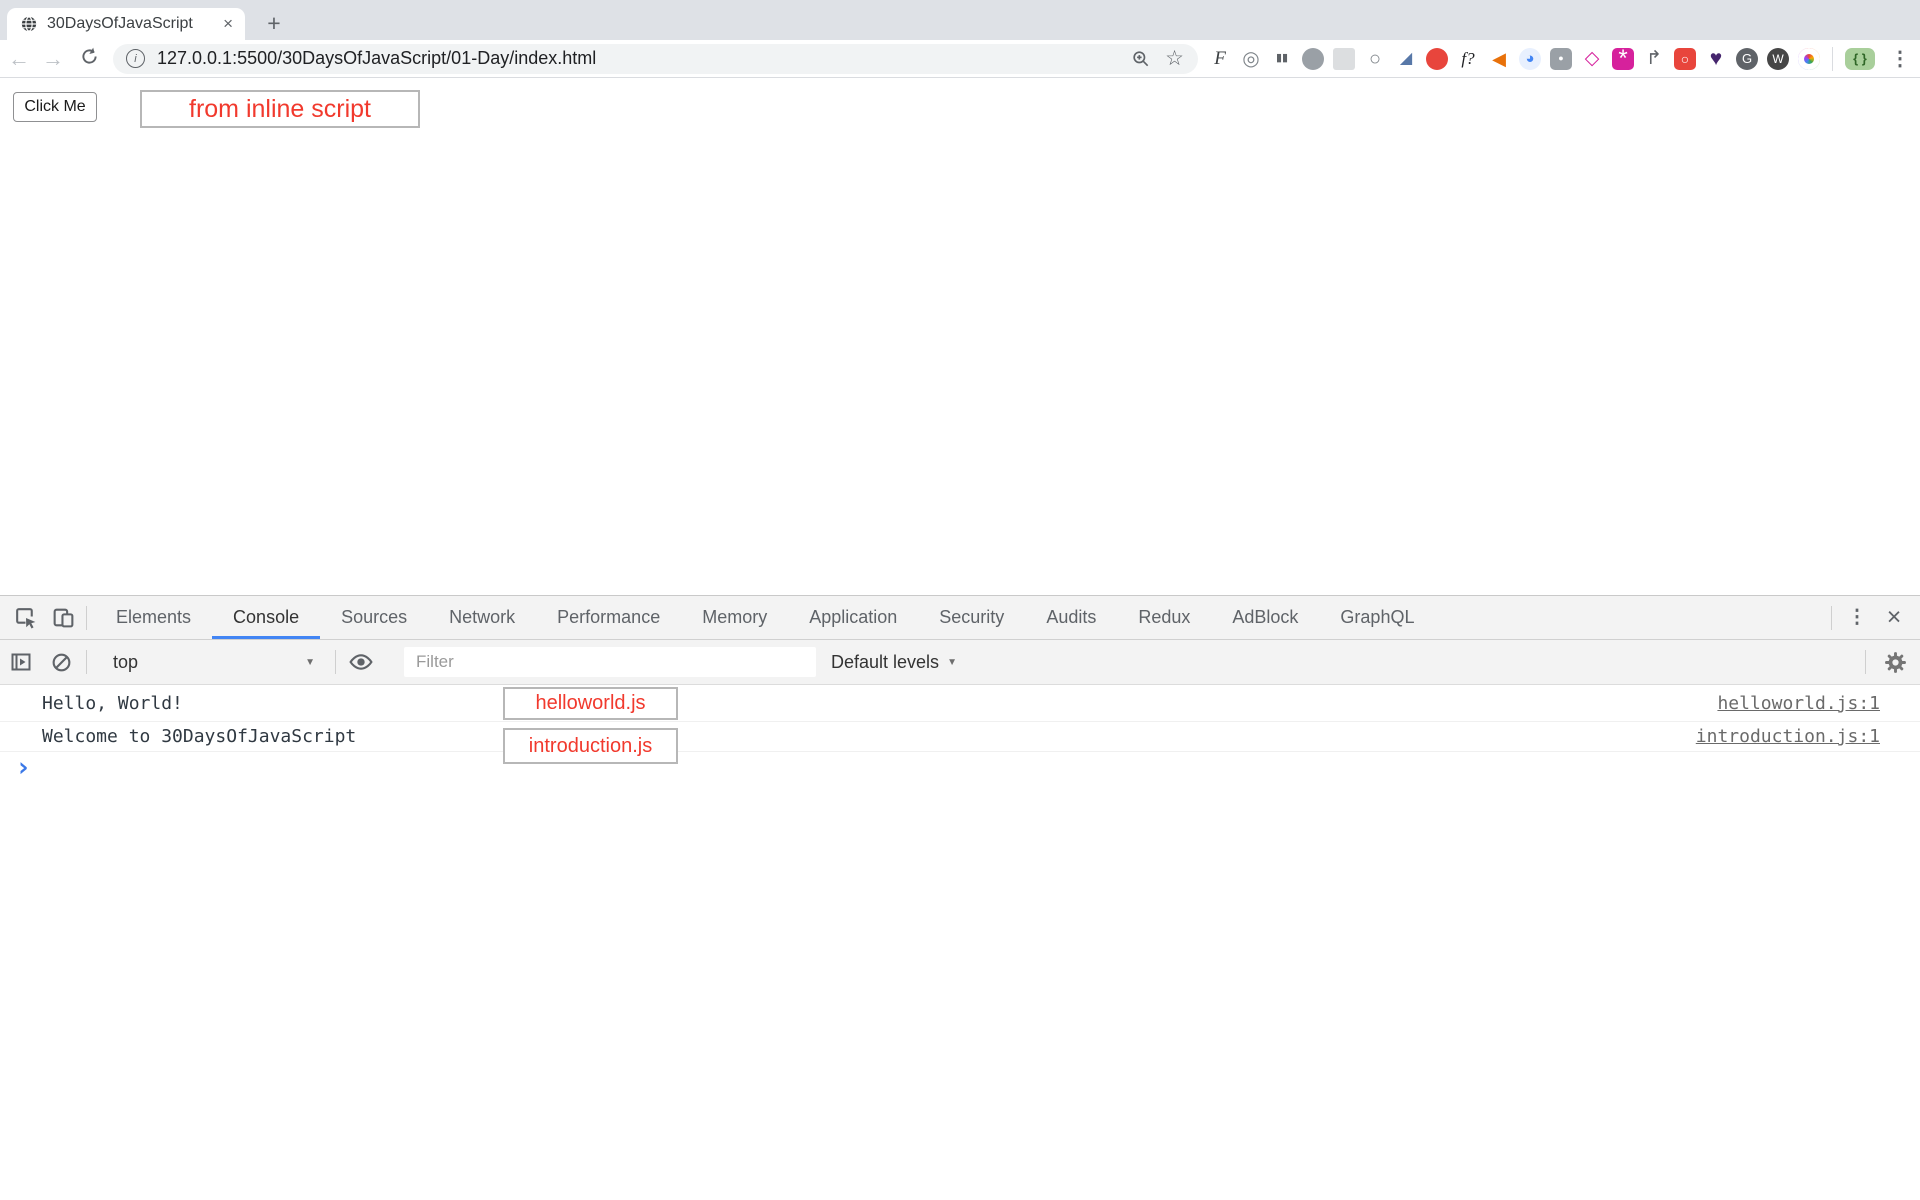 This screenshot has height=1200, width=1920. I want to click on annotation-introduction: introduction.js, so click(590, 746).